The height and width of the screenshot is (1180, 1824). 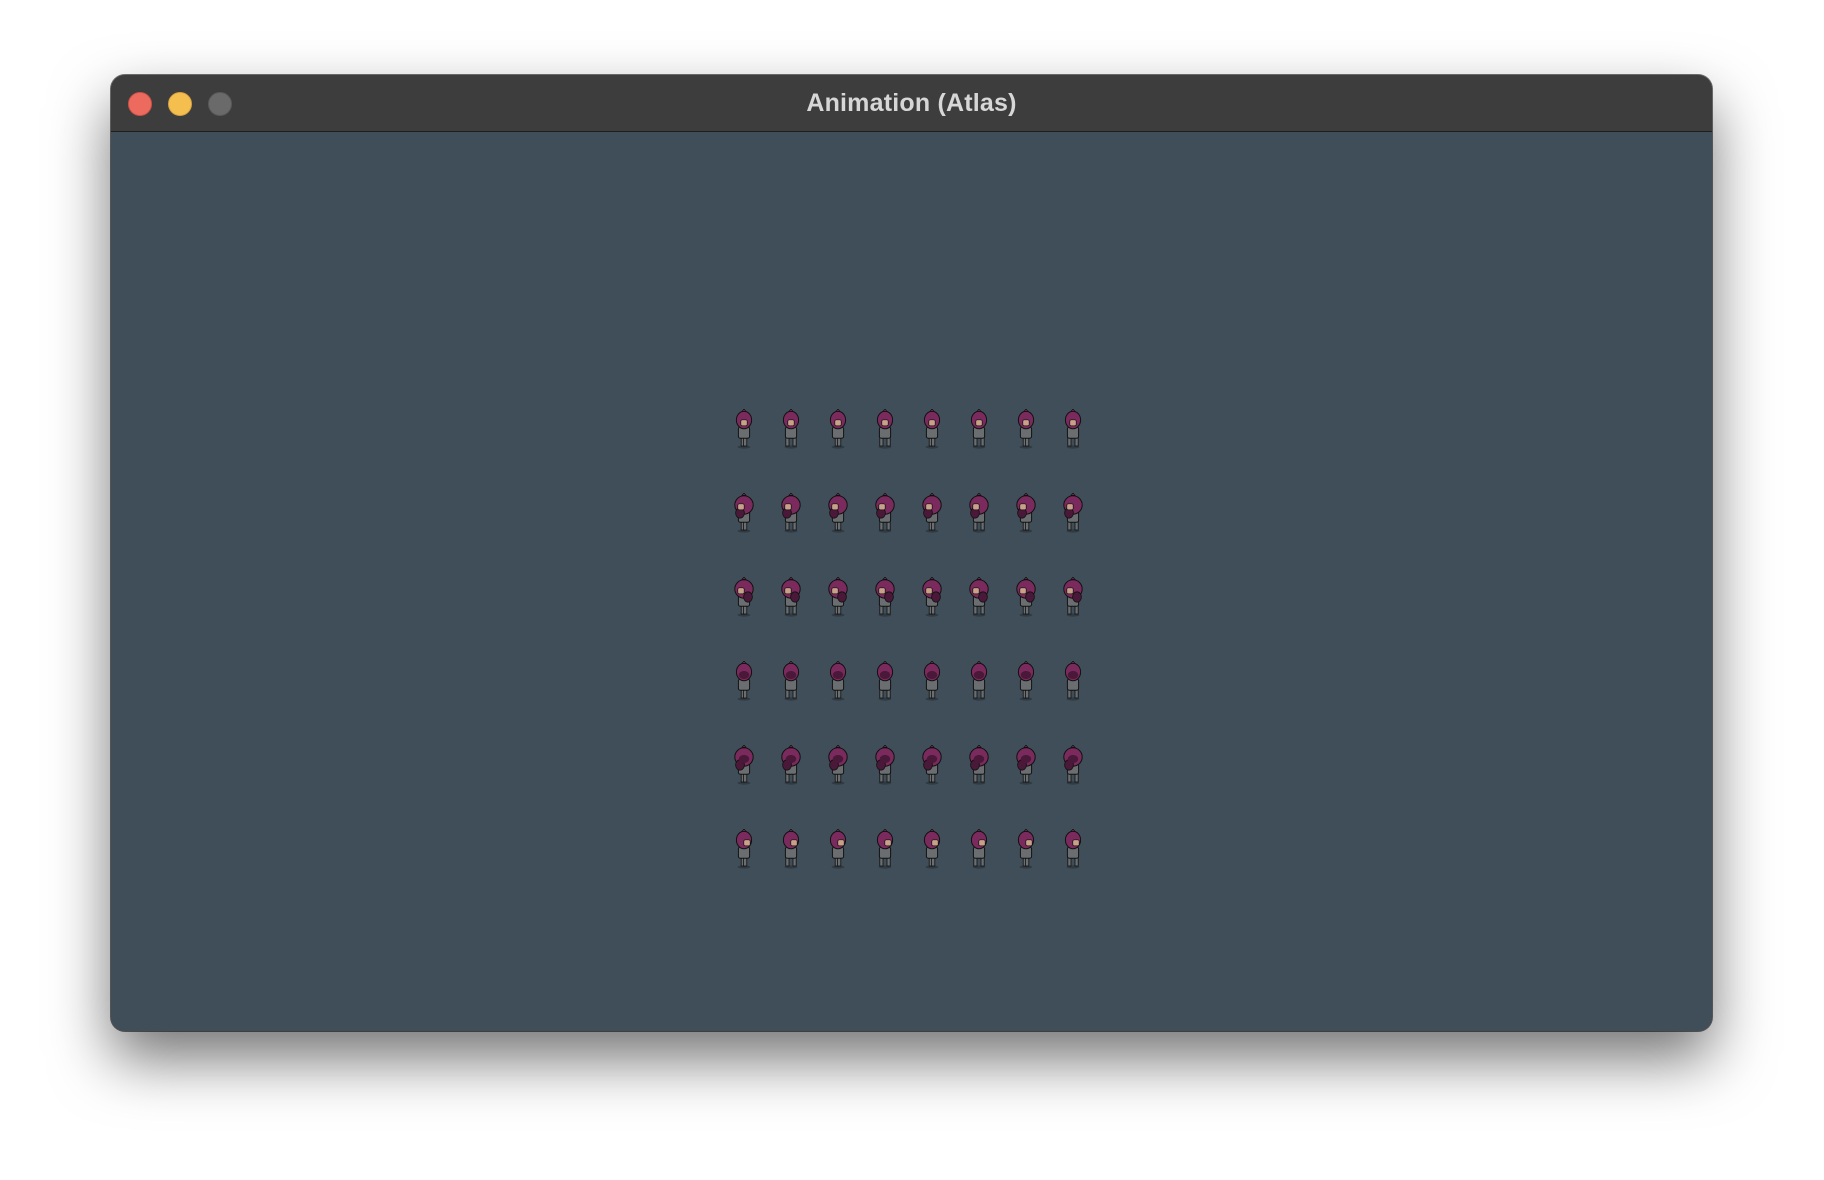 What do you see at coordinates (908, 639) in the screenshot?
I see `sprite-atlas-grid` at bounding box center [908, 639].